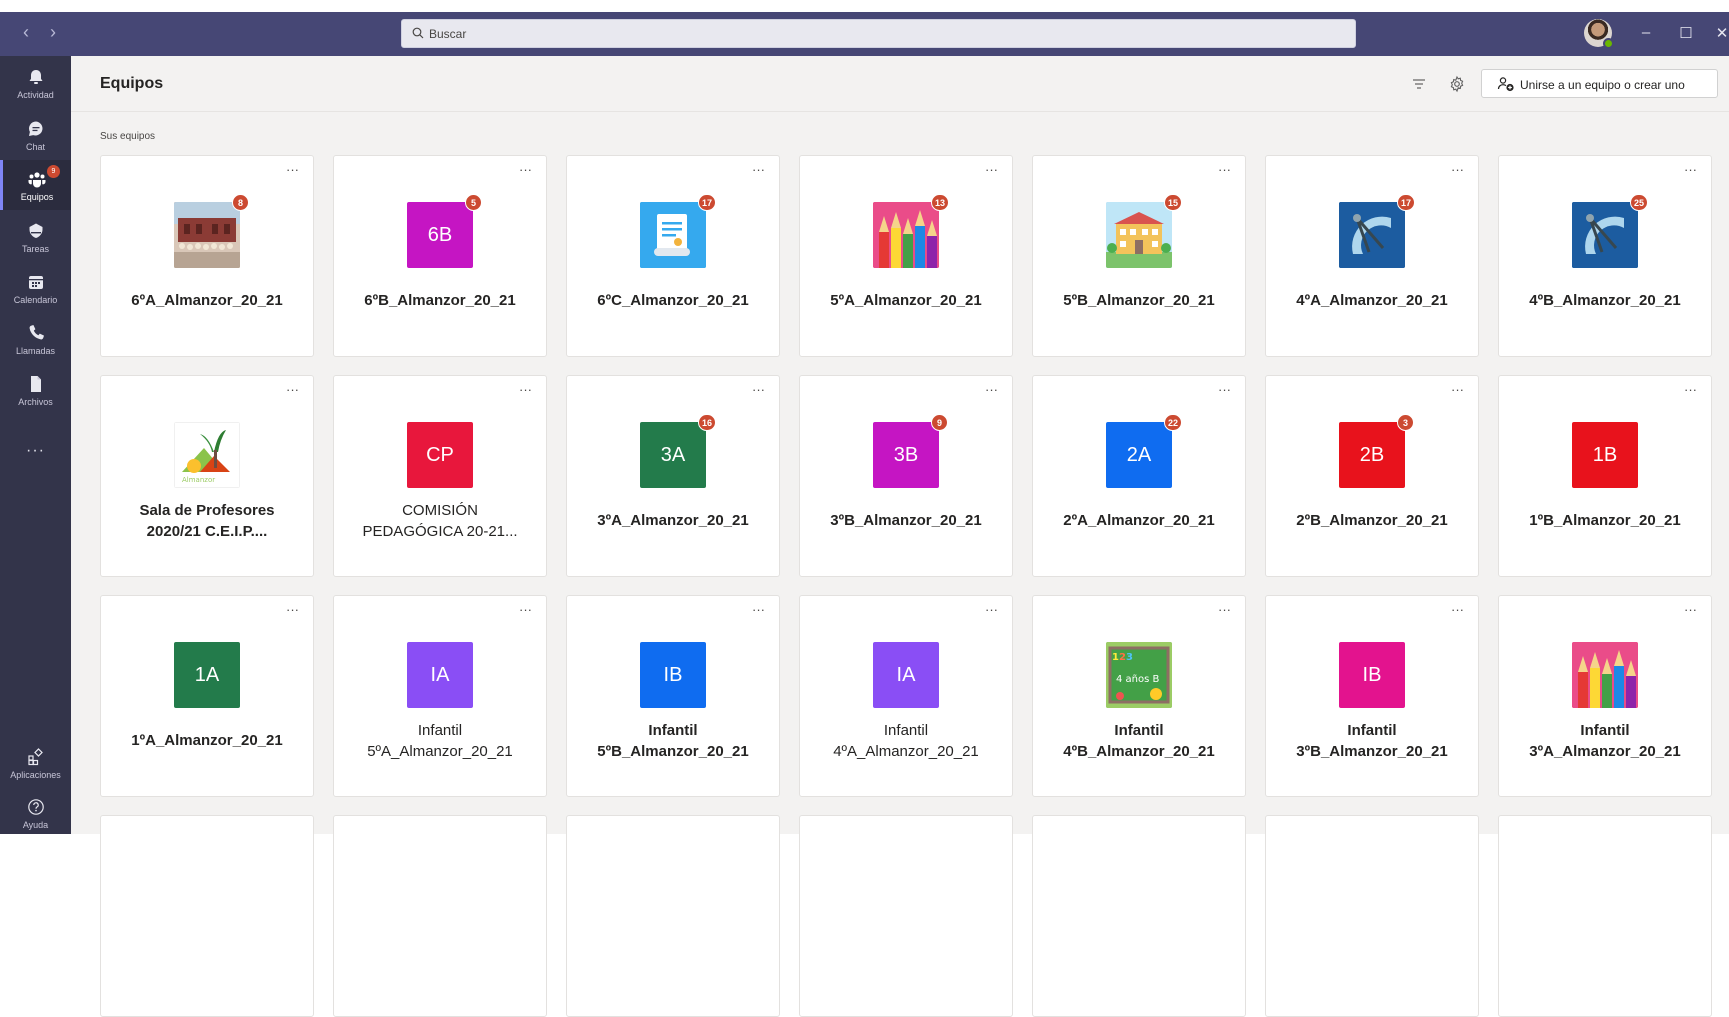 Image resolution: width=1729 pixels, height=1017 pixels. I want to click on rail-item-calendario: Calendario, so click(35, 288).